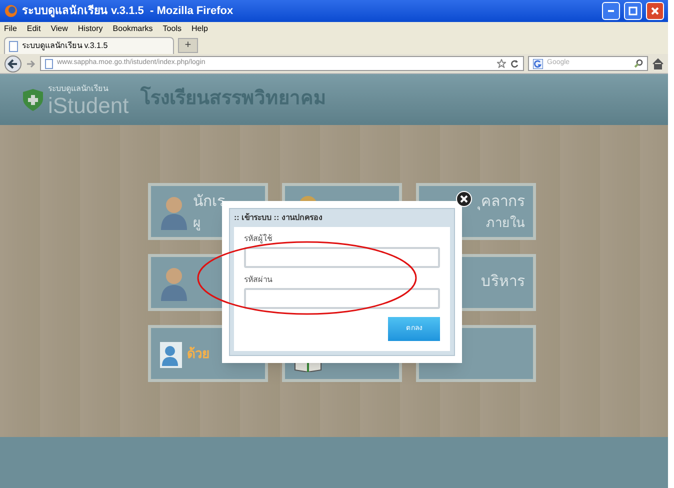  Describe the element at coordinates (259, 280) in the screenshot. I see `field-label: รหัสผ่าน` at that location.